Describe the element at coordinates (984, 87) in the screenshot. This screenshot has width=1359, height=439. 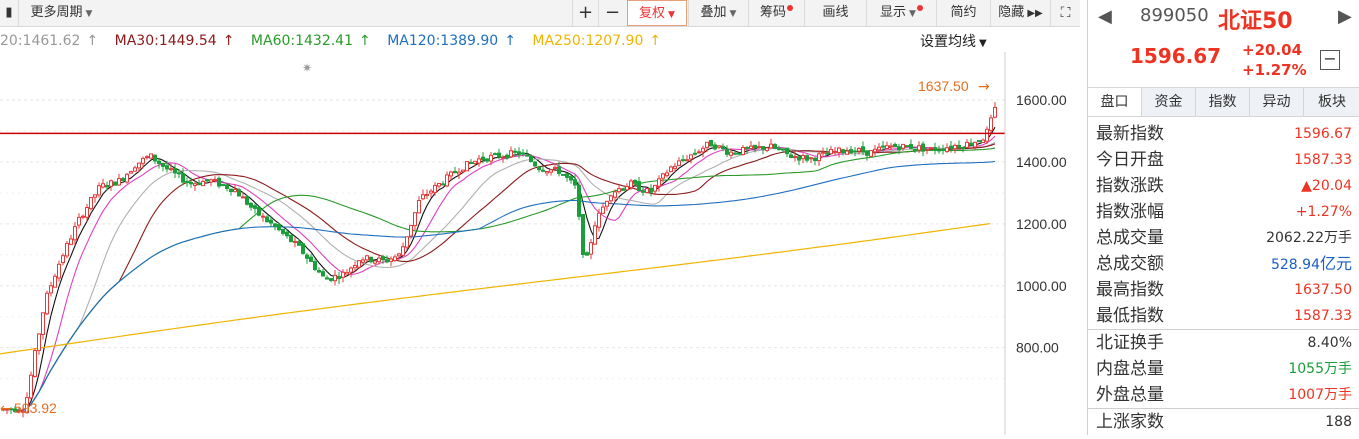
I see `high-arrow-icon: →` at that location.